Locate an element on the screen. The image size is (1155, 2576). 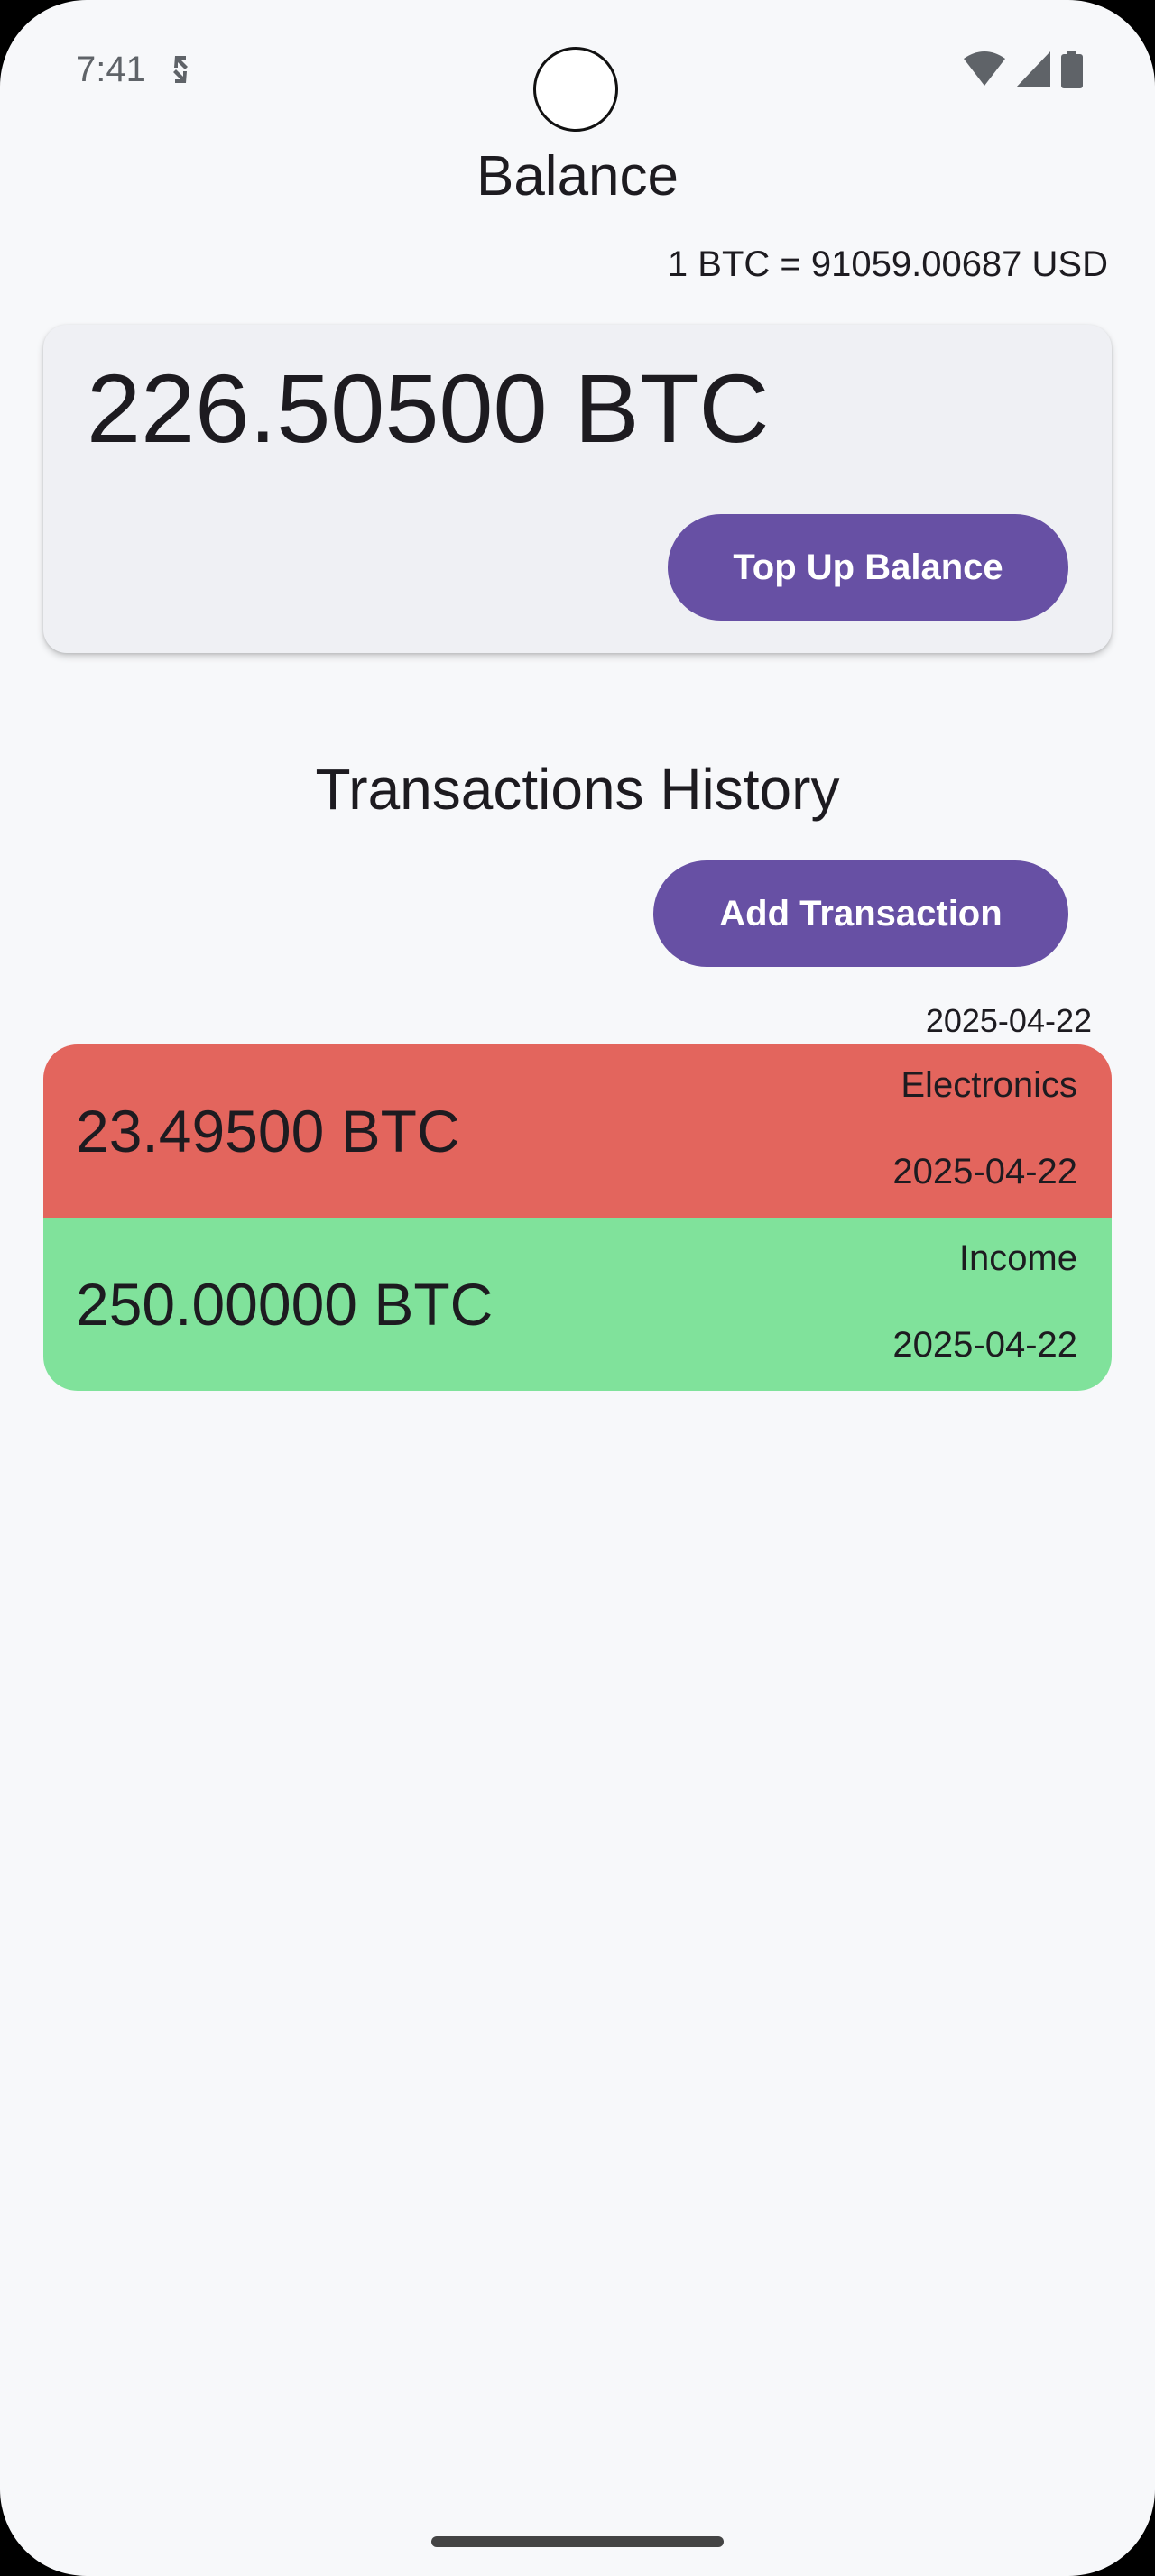
battery-icon is located at coordinates (1072, 69).